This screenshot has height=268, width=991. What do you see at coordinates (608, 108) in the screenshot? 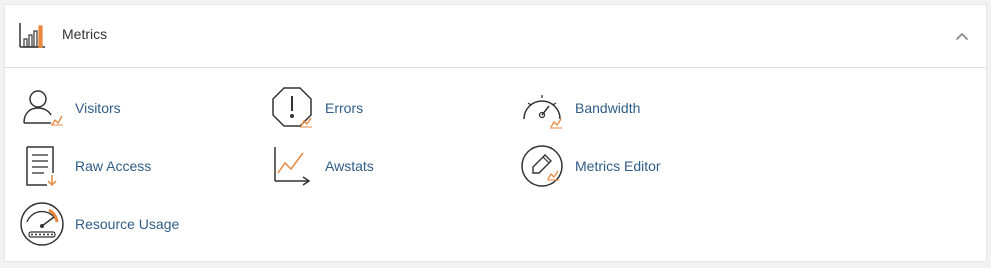
I see `item-label: Bandwidth` at bounding box center [608, 108].